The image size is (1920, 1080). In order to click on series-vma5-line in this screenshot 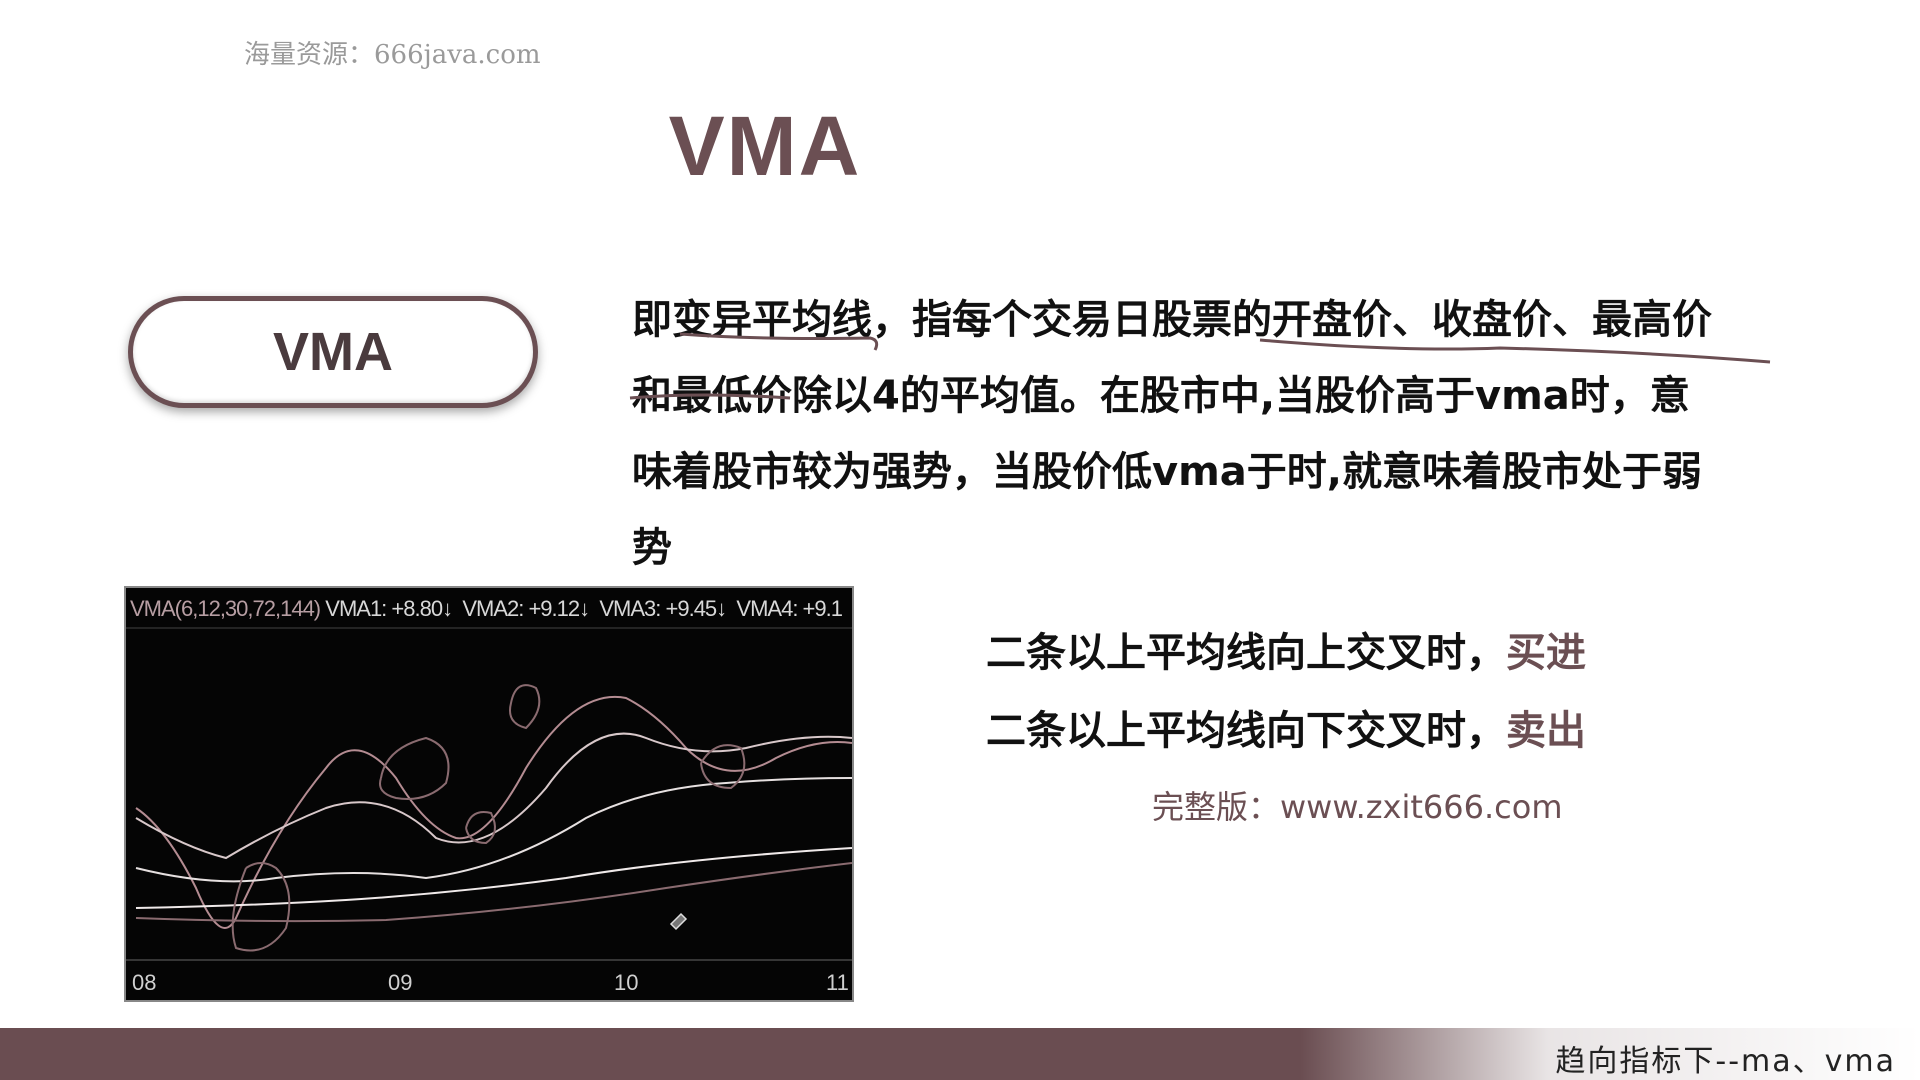, I will do `click(493, 892)`.